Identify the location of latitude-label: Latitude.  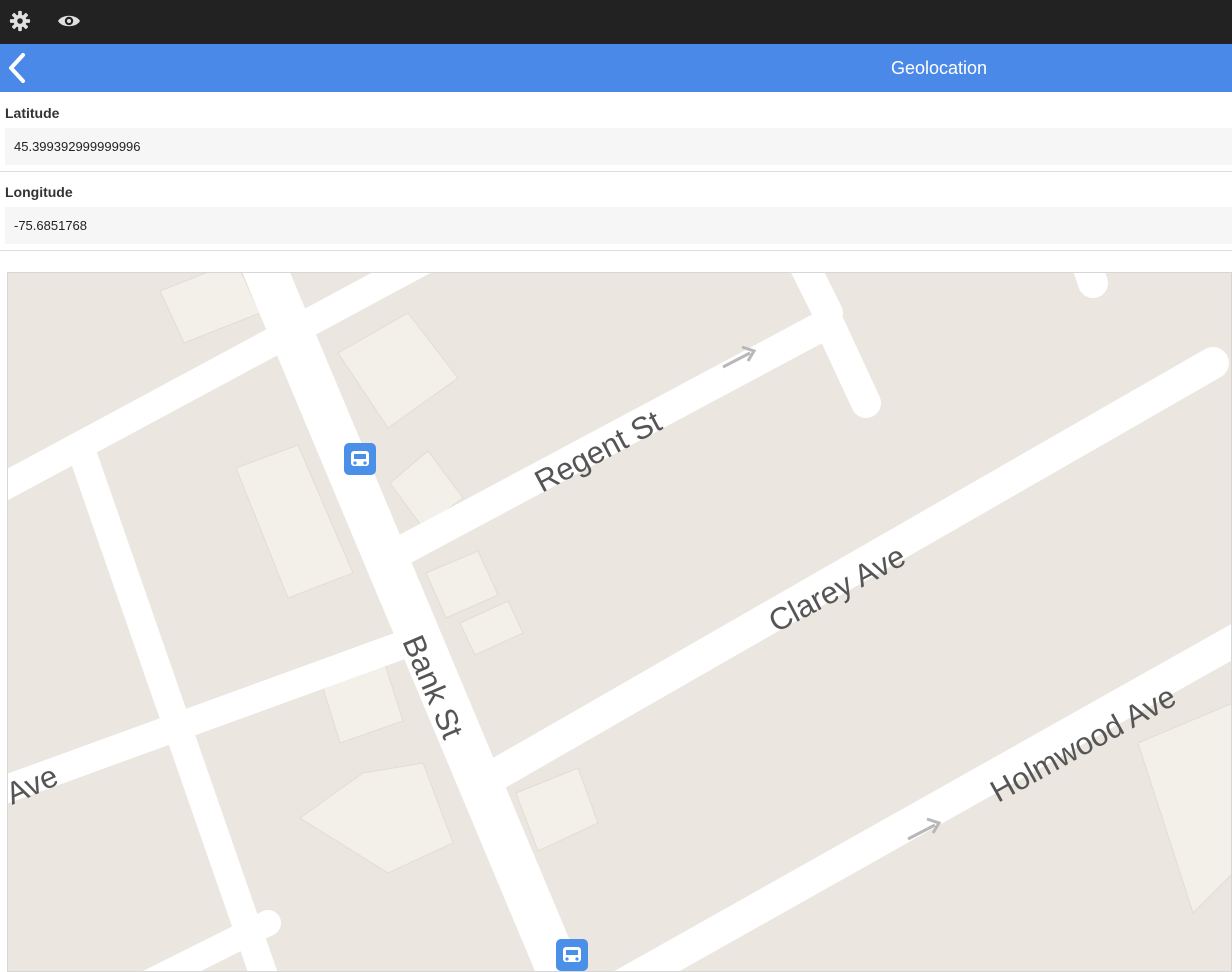
(32, 113).